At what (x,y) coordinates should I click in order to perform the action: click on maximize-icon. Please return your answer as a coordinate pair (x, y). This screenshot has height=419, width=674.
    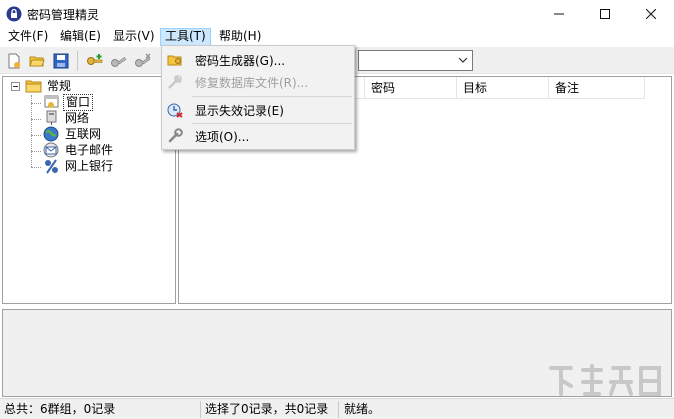
    Looking at the image, I should click on (605, 14).